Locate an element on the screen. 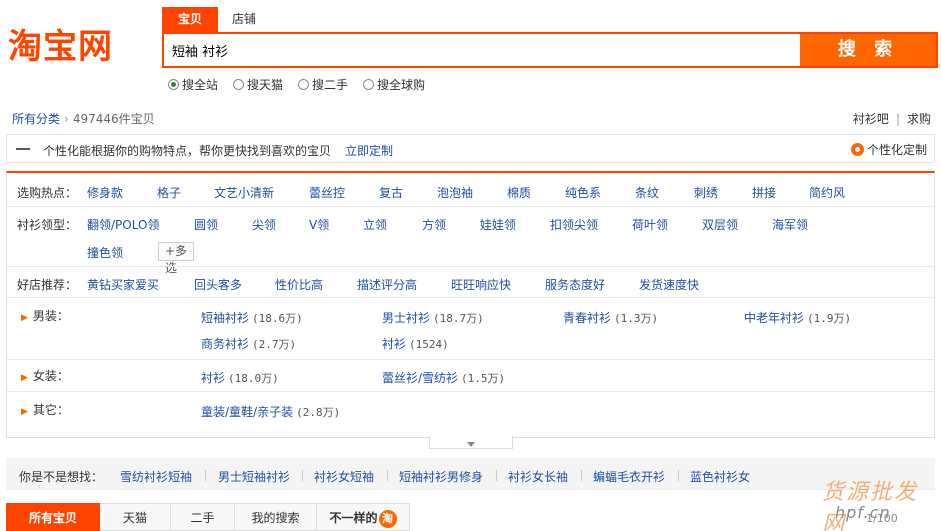  filter-option: 拼接 is located at coordinates (764, 192).